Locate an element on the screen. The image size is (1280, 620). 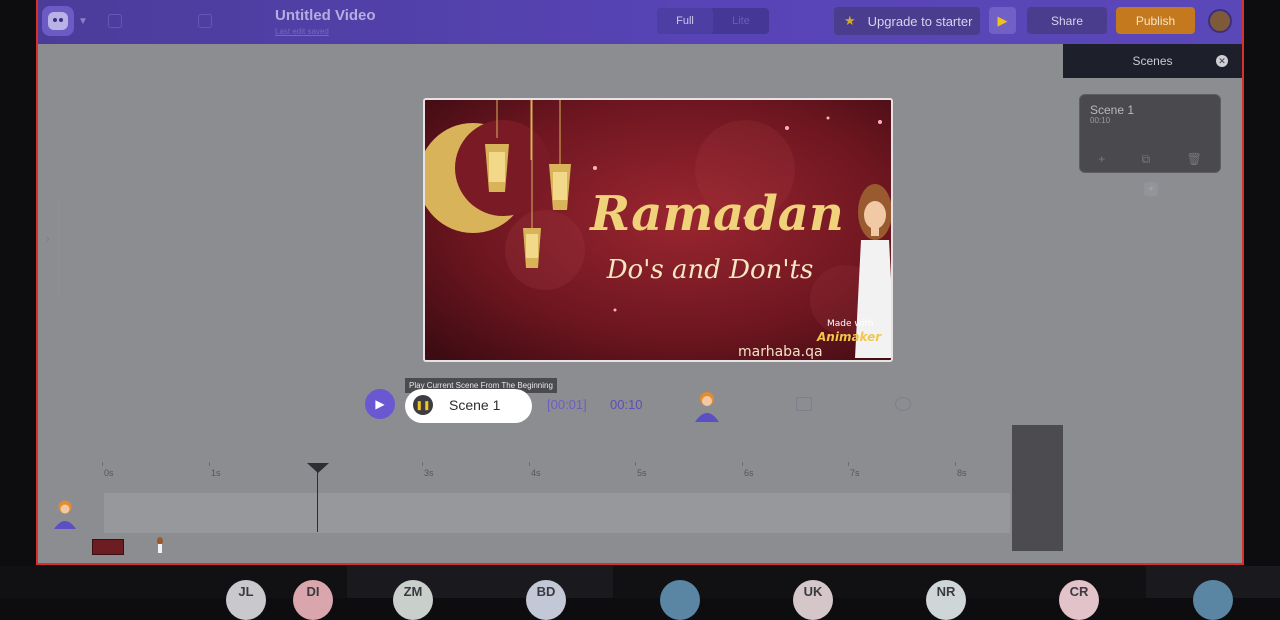
participant-avatar: JL is located at coordinates (246, 600).